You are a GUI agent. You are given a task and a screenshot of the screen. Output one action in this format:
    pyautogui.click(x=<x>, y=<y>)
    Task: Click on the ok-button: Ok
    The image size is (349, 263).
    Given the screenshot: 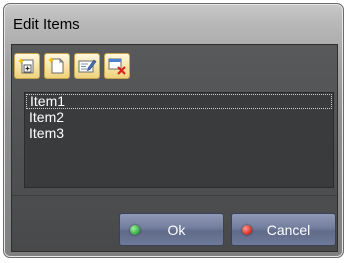 What is the action you would take?
    pyautogui.click(x=171, y=229)
    